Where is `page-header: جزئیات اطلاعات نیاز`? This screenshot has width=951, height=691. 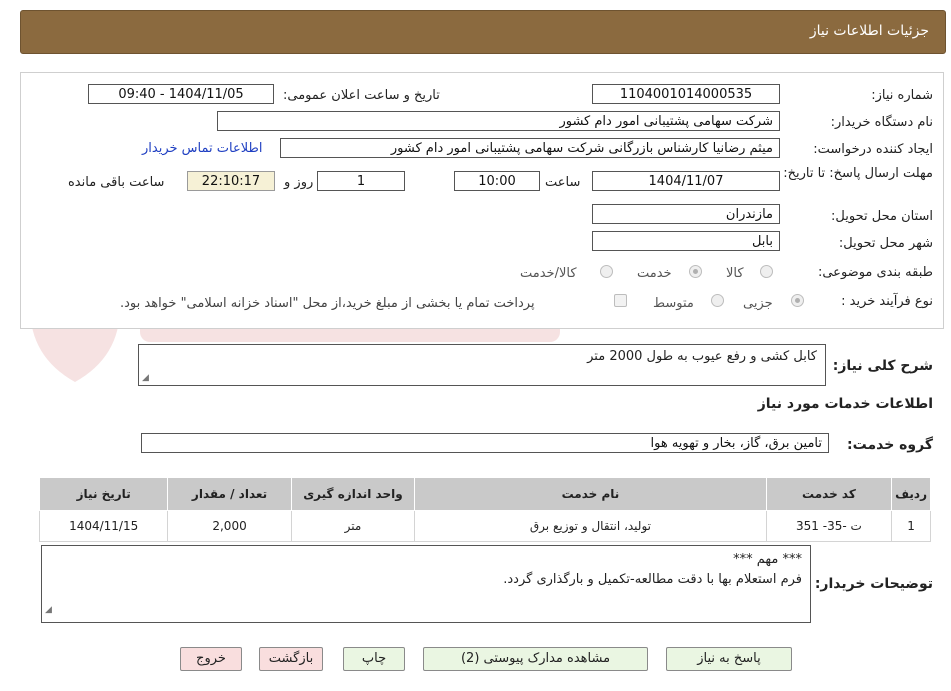 page-header: جزئیات اطلاعات نیاز is located at coordinates (483, 32).